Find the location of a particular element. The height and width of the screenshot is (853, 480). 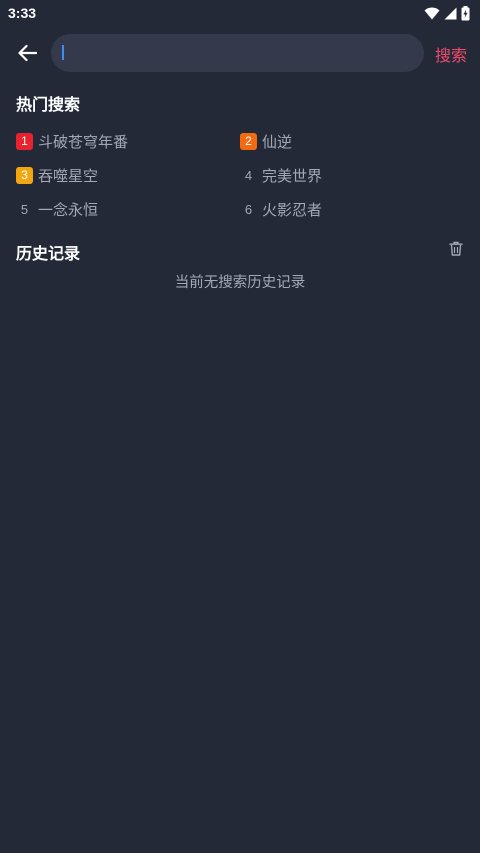

hot-search-item: 1 斗破苍穹年番 is located at coordinates (72, 141).